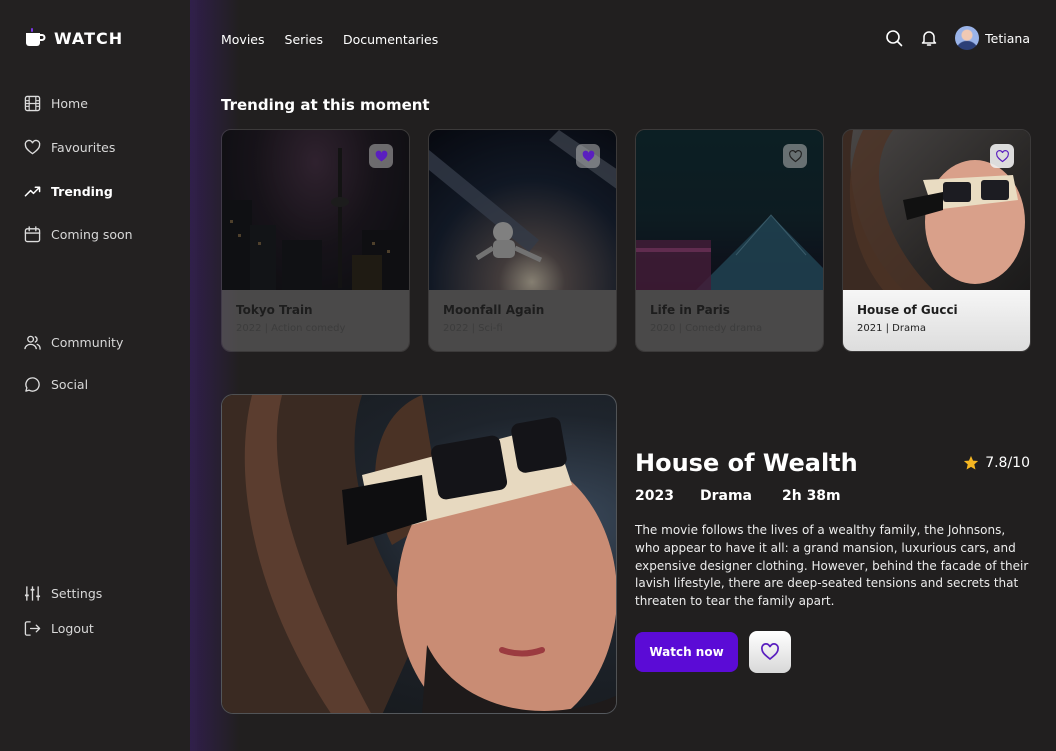  Describe the element at coordinates (325, 105) in the screenshot. I see `section-title: Trending at this moment` at that location.